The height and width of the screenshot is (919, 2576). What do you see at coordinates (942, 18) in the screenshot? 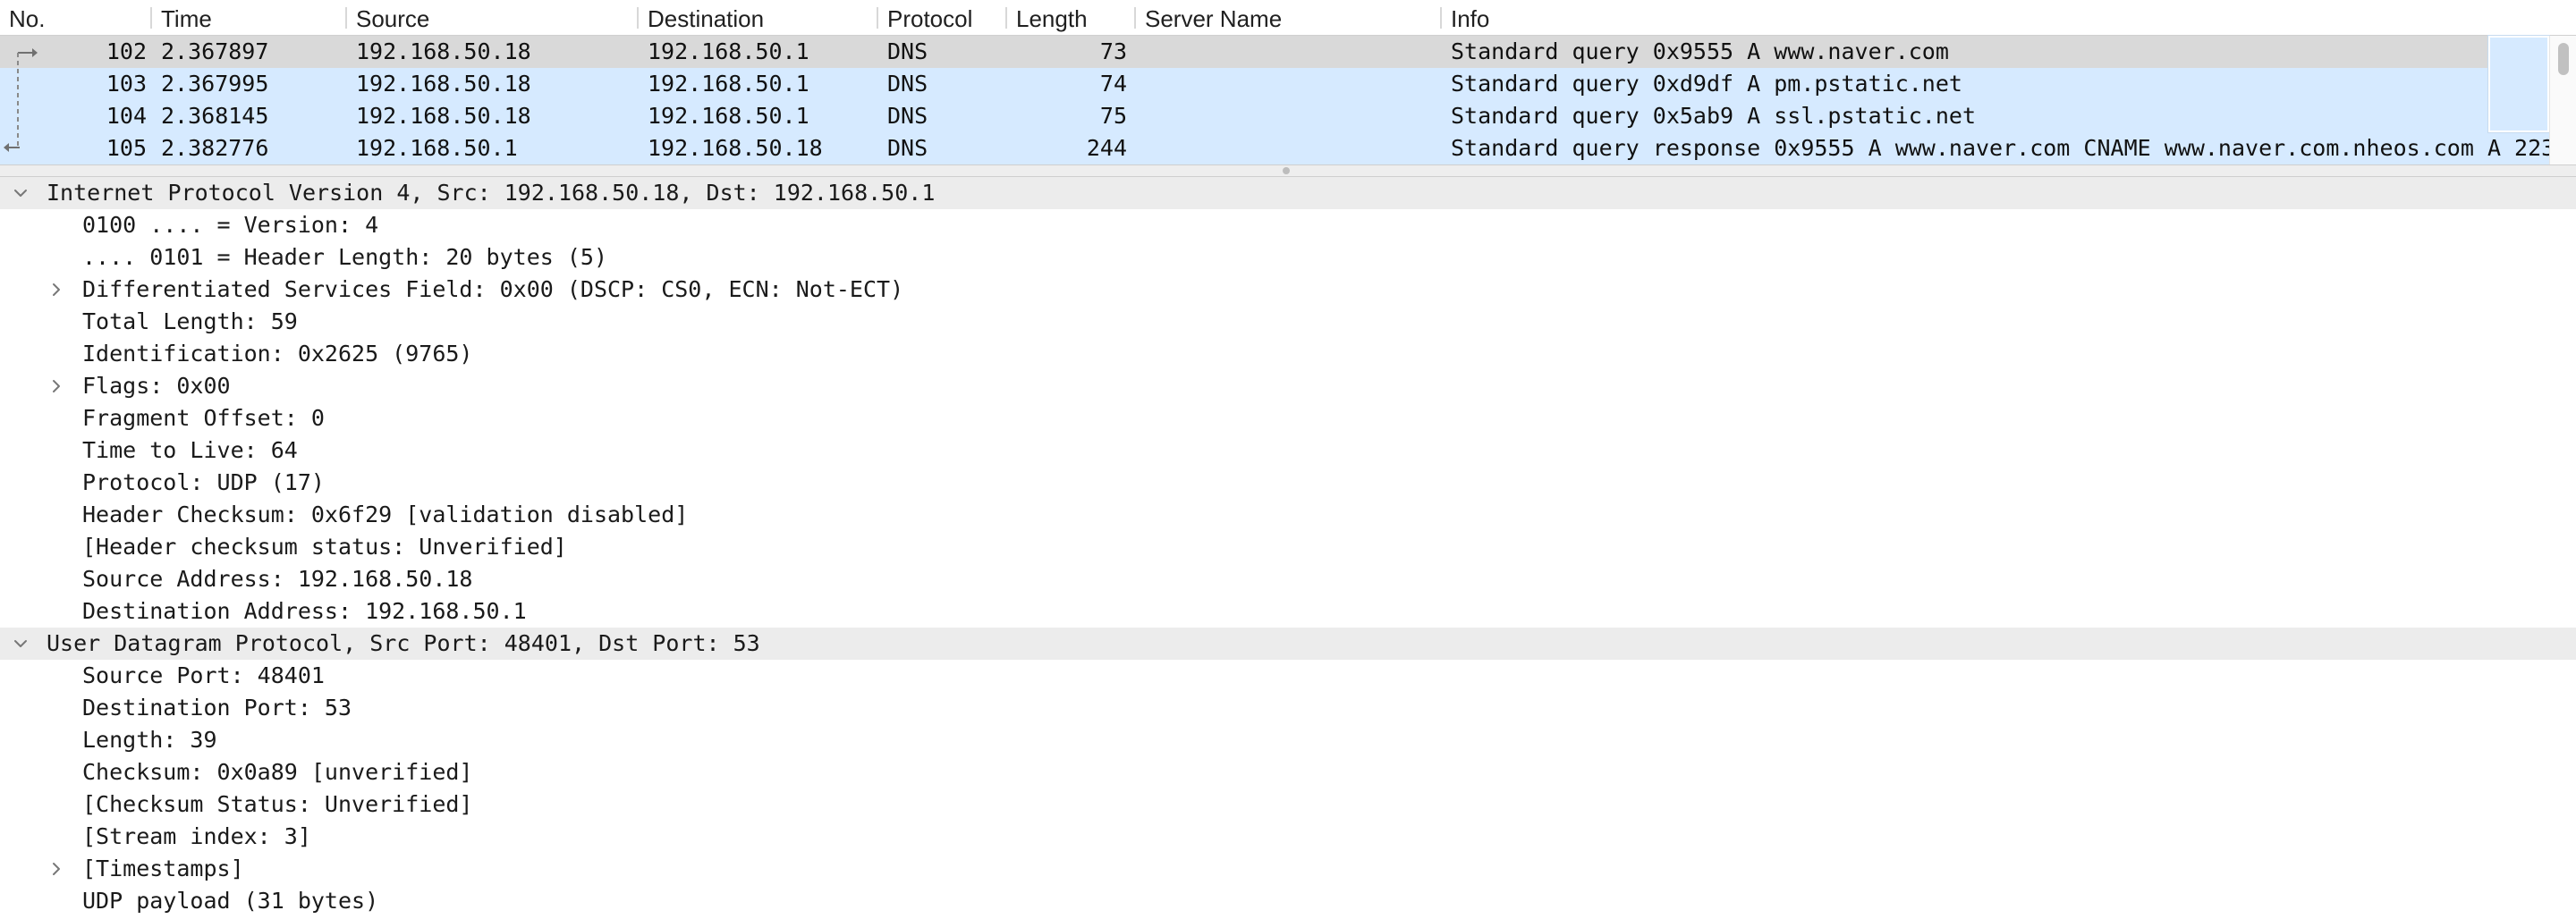
I see `column-header-protocol: Protocol` at bounding box center [942, 18].